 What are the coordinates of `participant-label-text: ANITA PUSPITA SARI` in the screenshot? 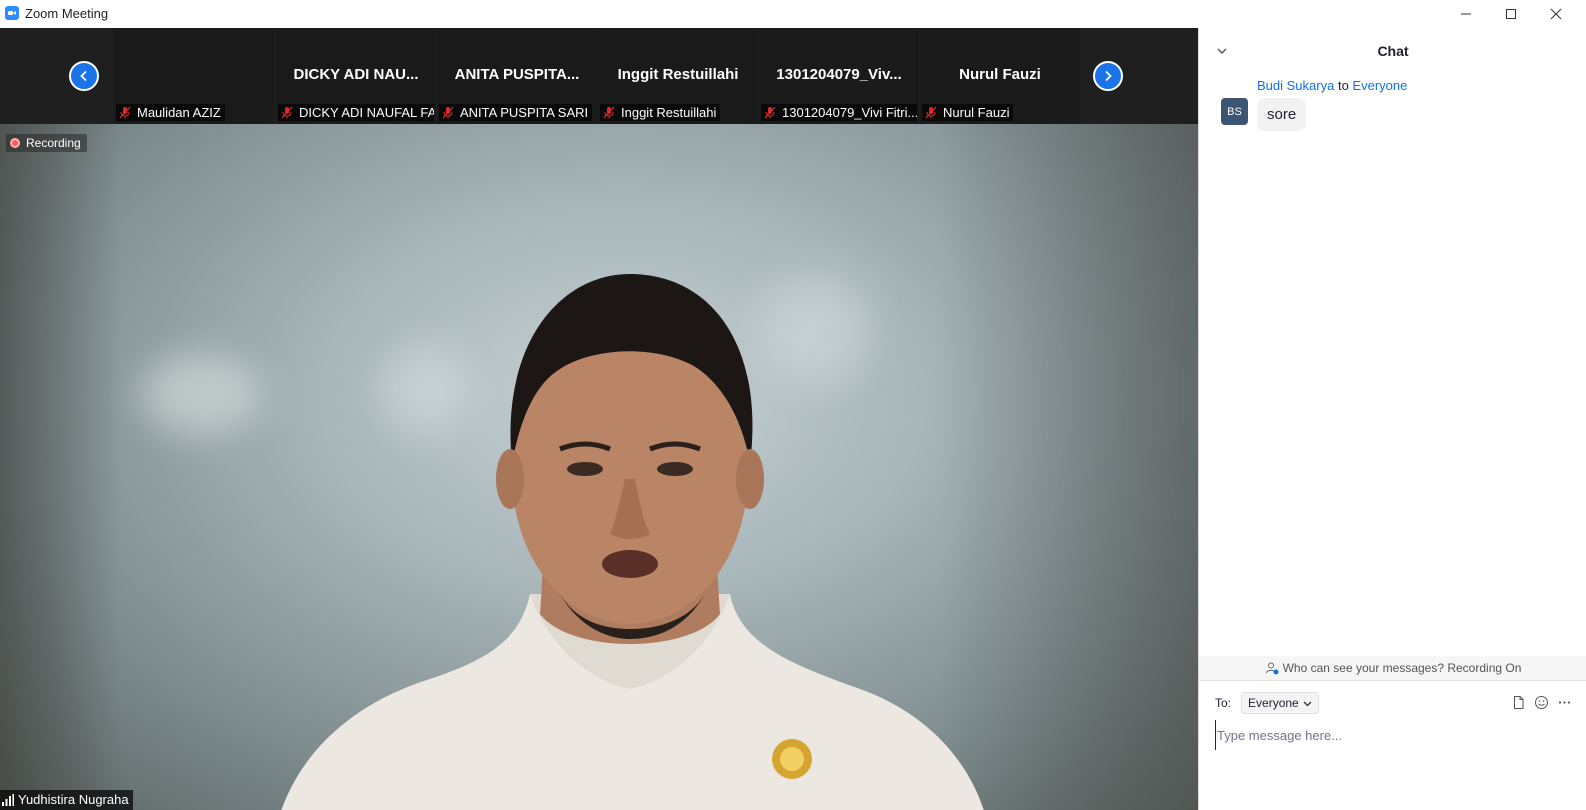 It's located at (524, 112).